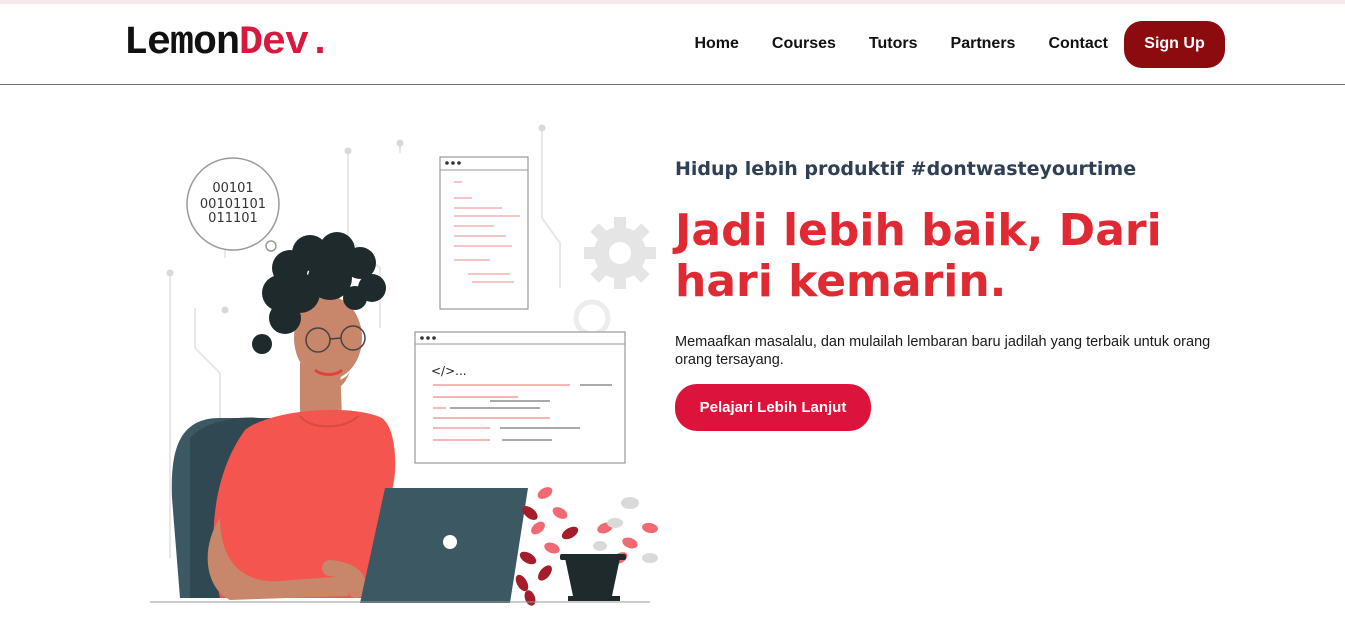  What do you see at coordinates (716, 44) in the screenshot?
I see `nav-link-home: Home` at bounding box center [716, 44].